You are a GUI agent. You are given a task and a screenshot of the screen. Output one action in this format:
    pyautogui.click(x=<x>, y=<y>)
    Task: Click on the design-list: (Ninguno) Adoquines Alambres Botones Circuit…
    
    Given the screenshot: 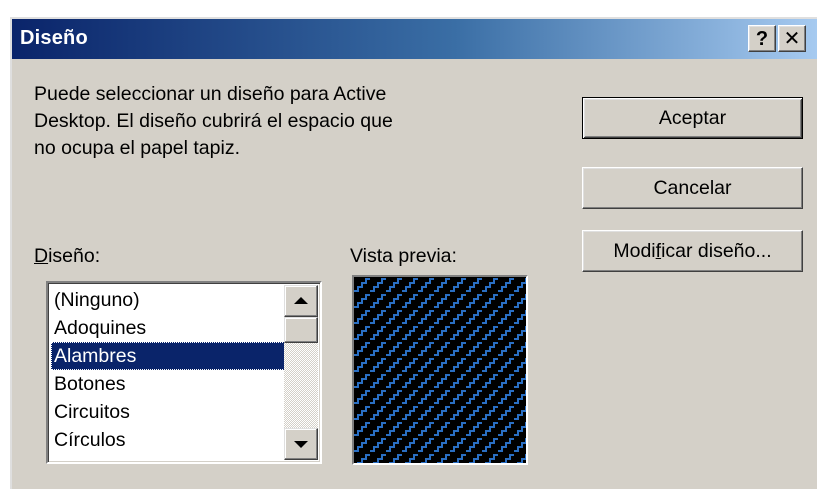 What is the action you would take?
    pyautogui.click(x=168, y=370)
    